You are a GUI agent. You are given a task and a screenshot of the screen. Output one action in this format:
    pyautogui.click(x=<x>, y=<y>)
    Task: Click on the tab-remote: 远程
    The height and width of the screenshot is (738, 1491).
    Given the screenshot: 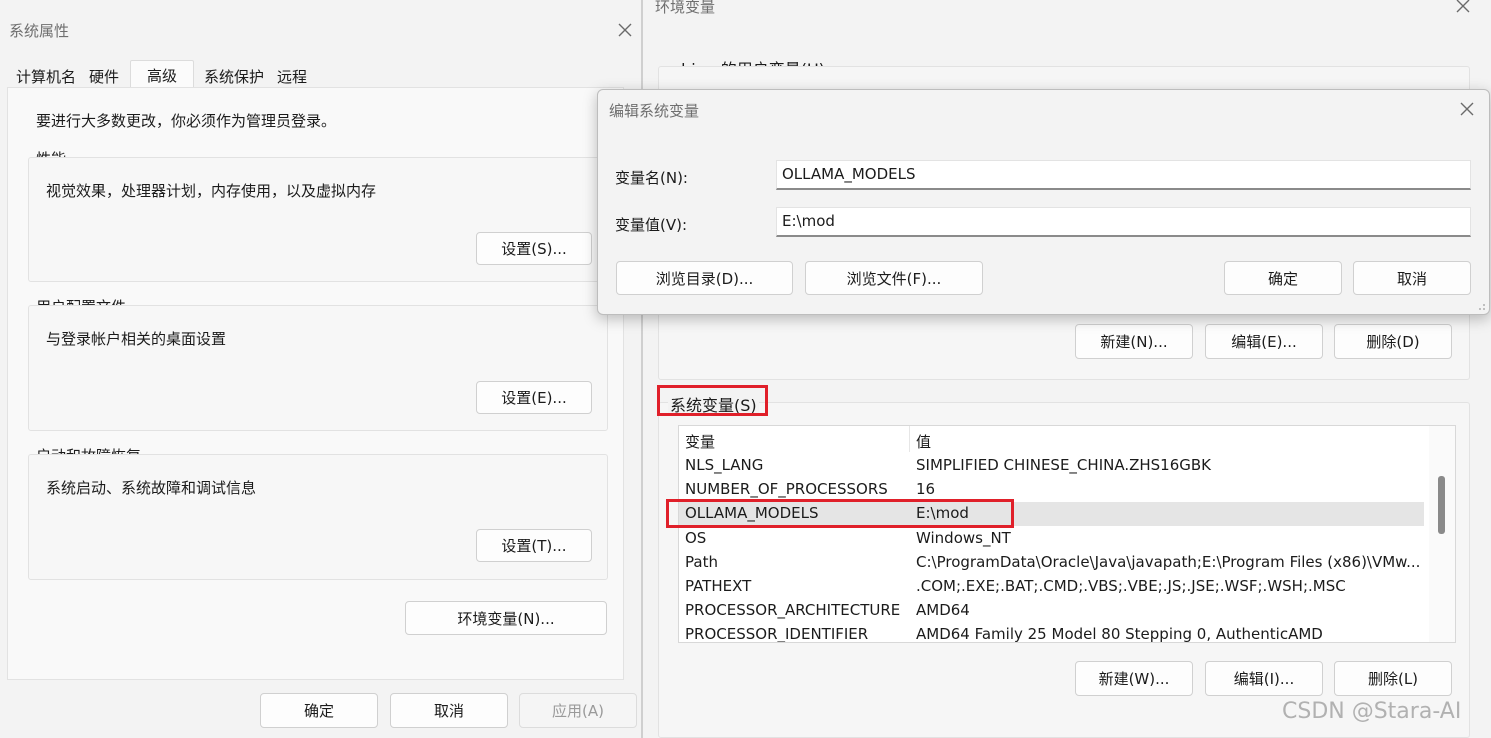 What is the action you would take?
    pyautogui.click(x=292, y=76)
    